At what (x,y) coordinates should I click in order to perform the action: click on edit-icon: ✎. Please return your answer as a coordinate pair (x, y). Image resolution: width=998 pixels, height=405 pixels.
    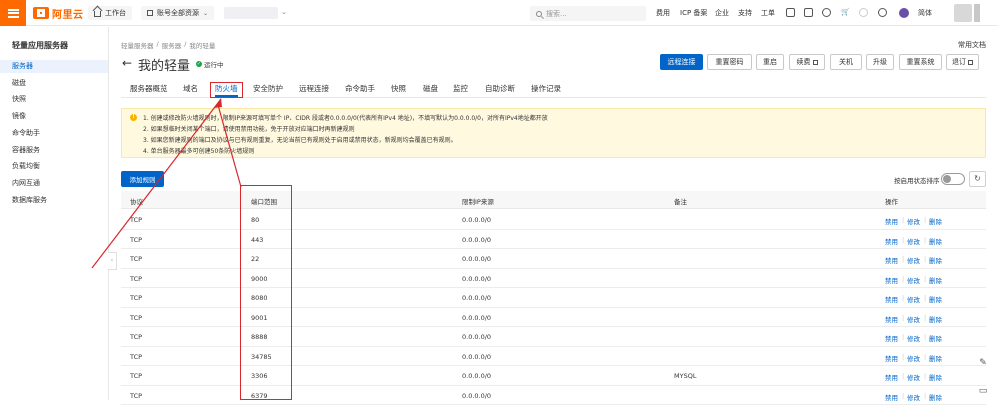
    Looking at the image, I should click on (983, 365).